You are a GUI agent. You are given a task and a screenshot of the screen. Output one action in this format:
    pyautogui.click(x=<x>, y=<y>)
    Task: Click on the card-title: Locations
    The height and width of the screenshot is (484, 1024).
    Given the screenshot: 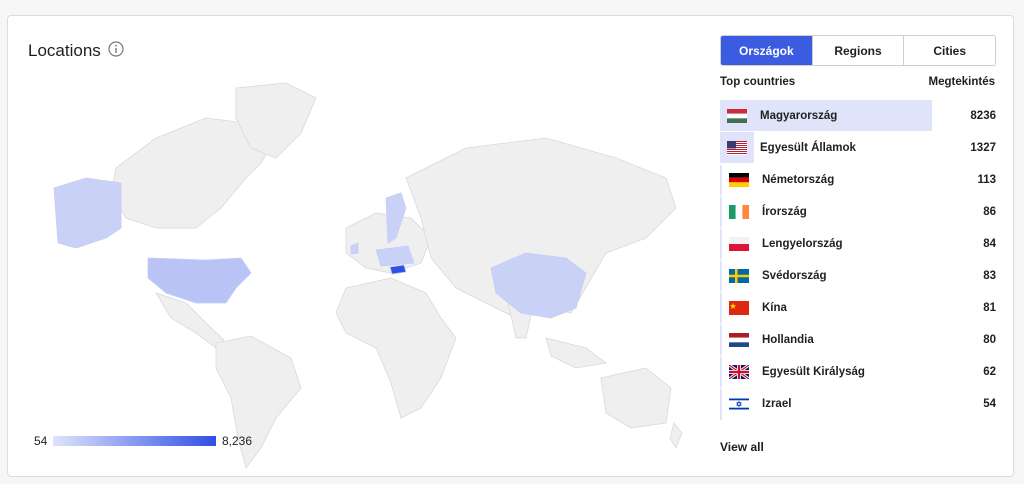 What is the action you would take?
    pyautogui.click(x=64, y=50)
    